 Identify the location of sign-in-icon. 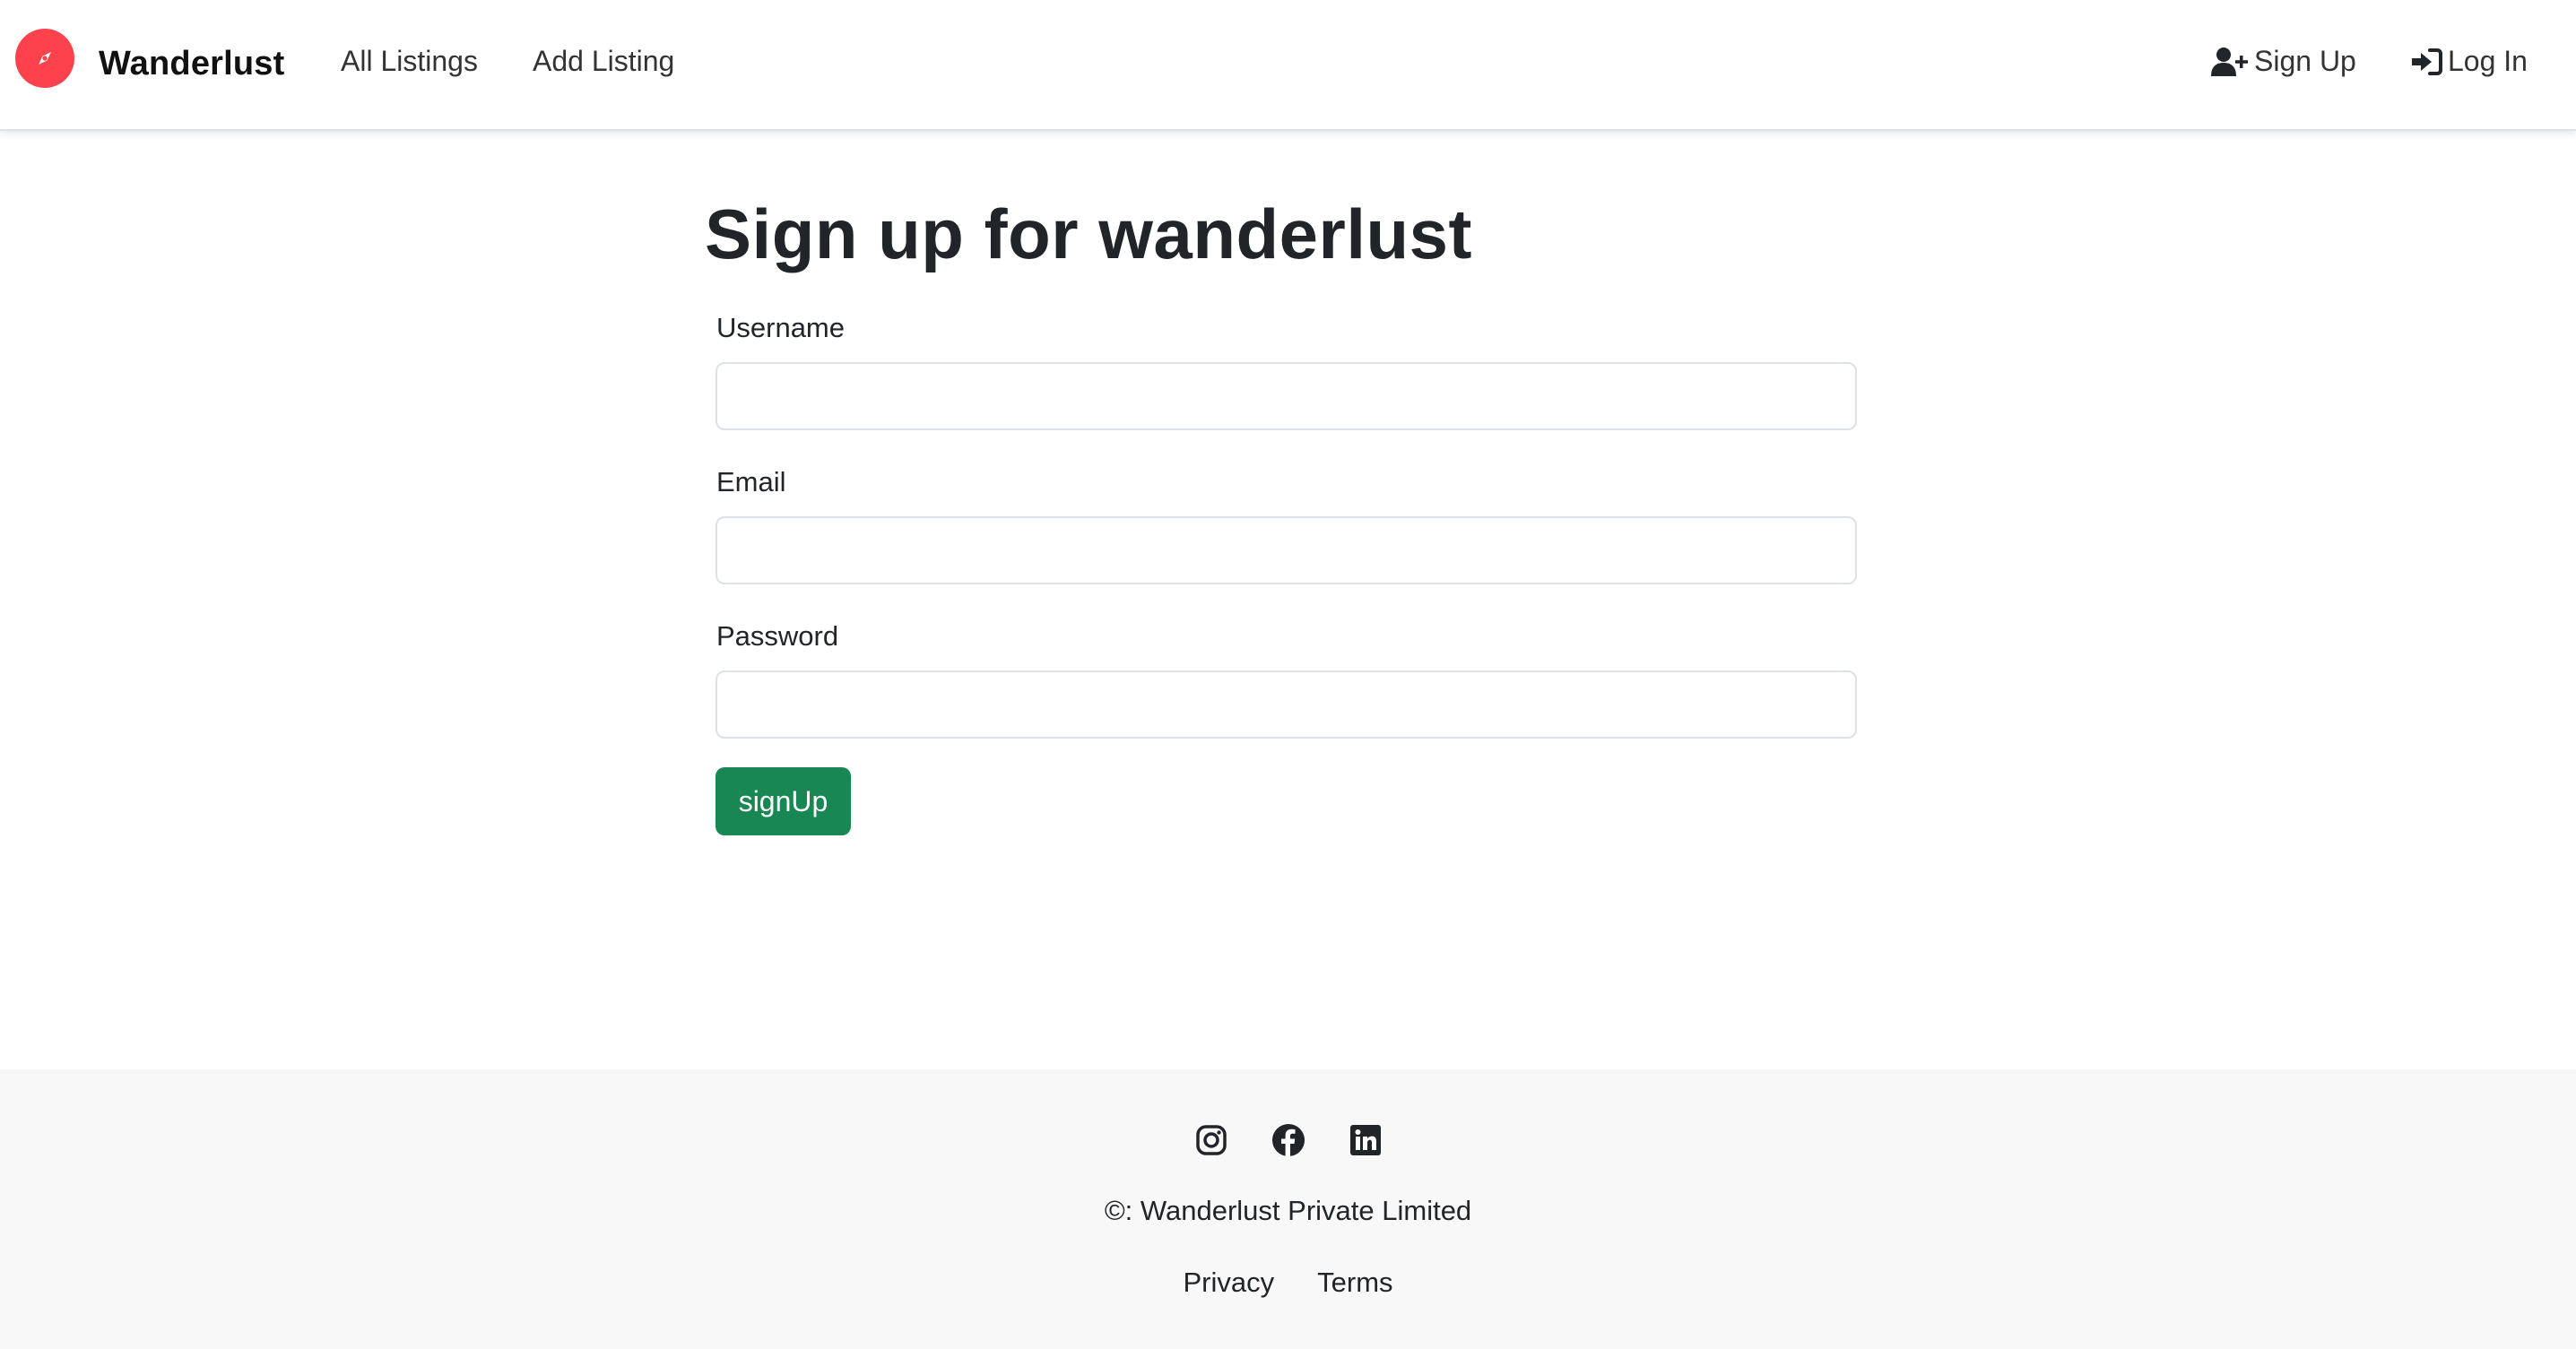
(2427, 62).